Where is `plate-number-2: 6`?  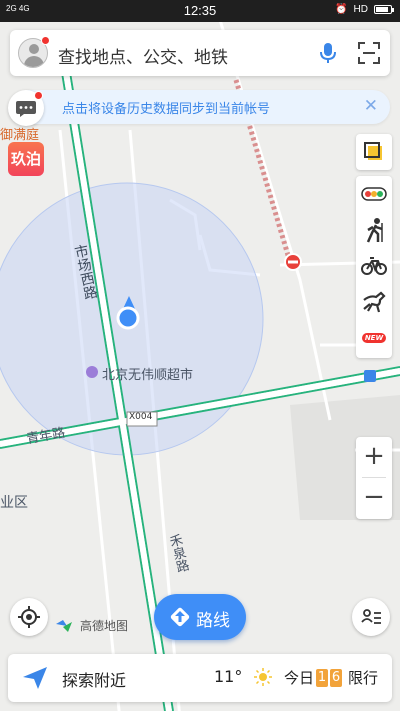
plate-number-2: 6 is located at coordinates (336, 677).